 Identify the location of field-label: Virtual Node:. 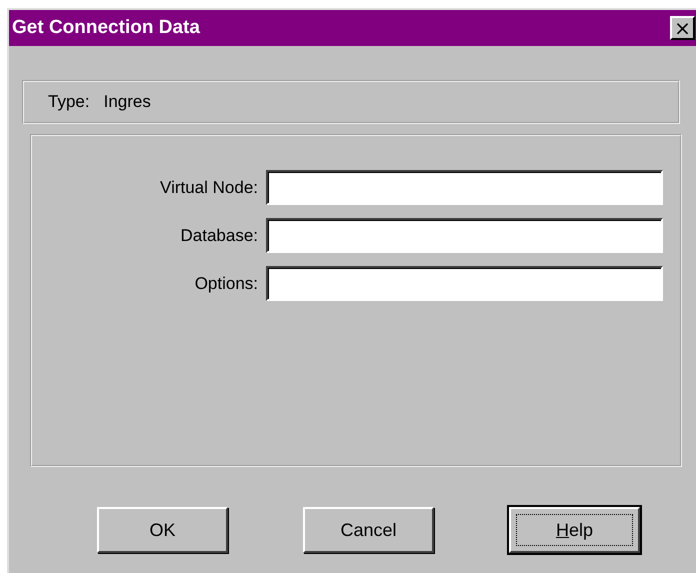
(208, 188).